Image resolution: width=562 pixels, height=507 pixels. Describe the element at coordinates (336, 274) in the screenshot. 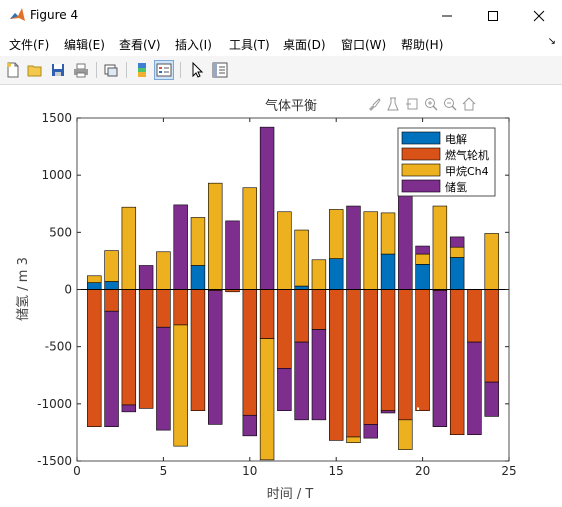

I see `bar-电解-15` at that location.